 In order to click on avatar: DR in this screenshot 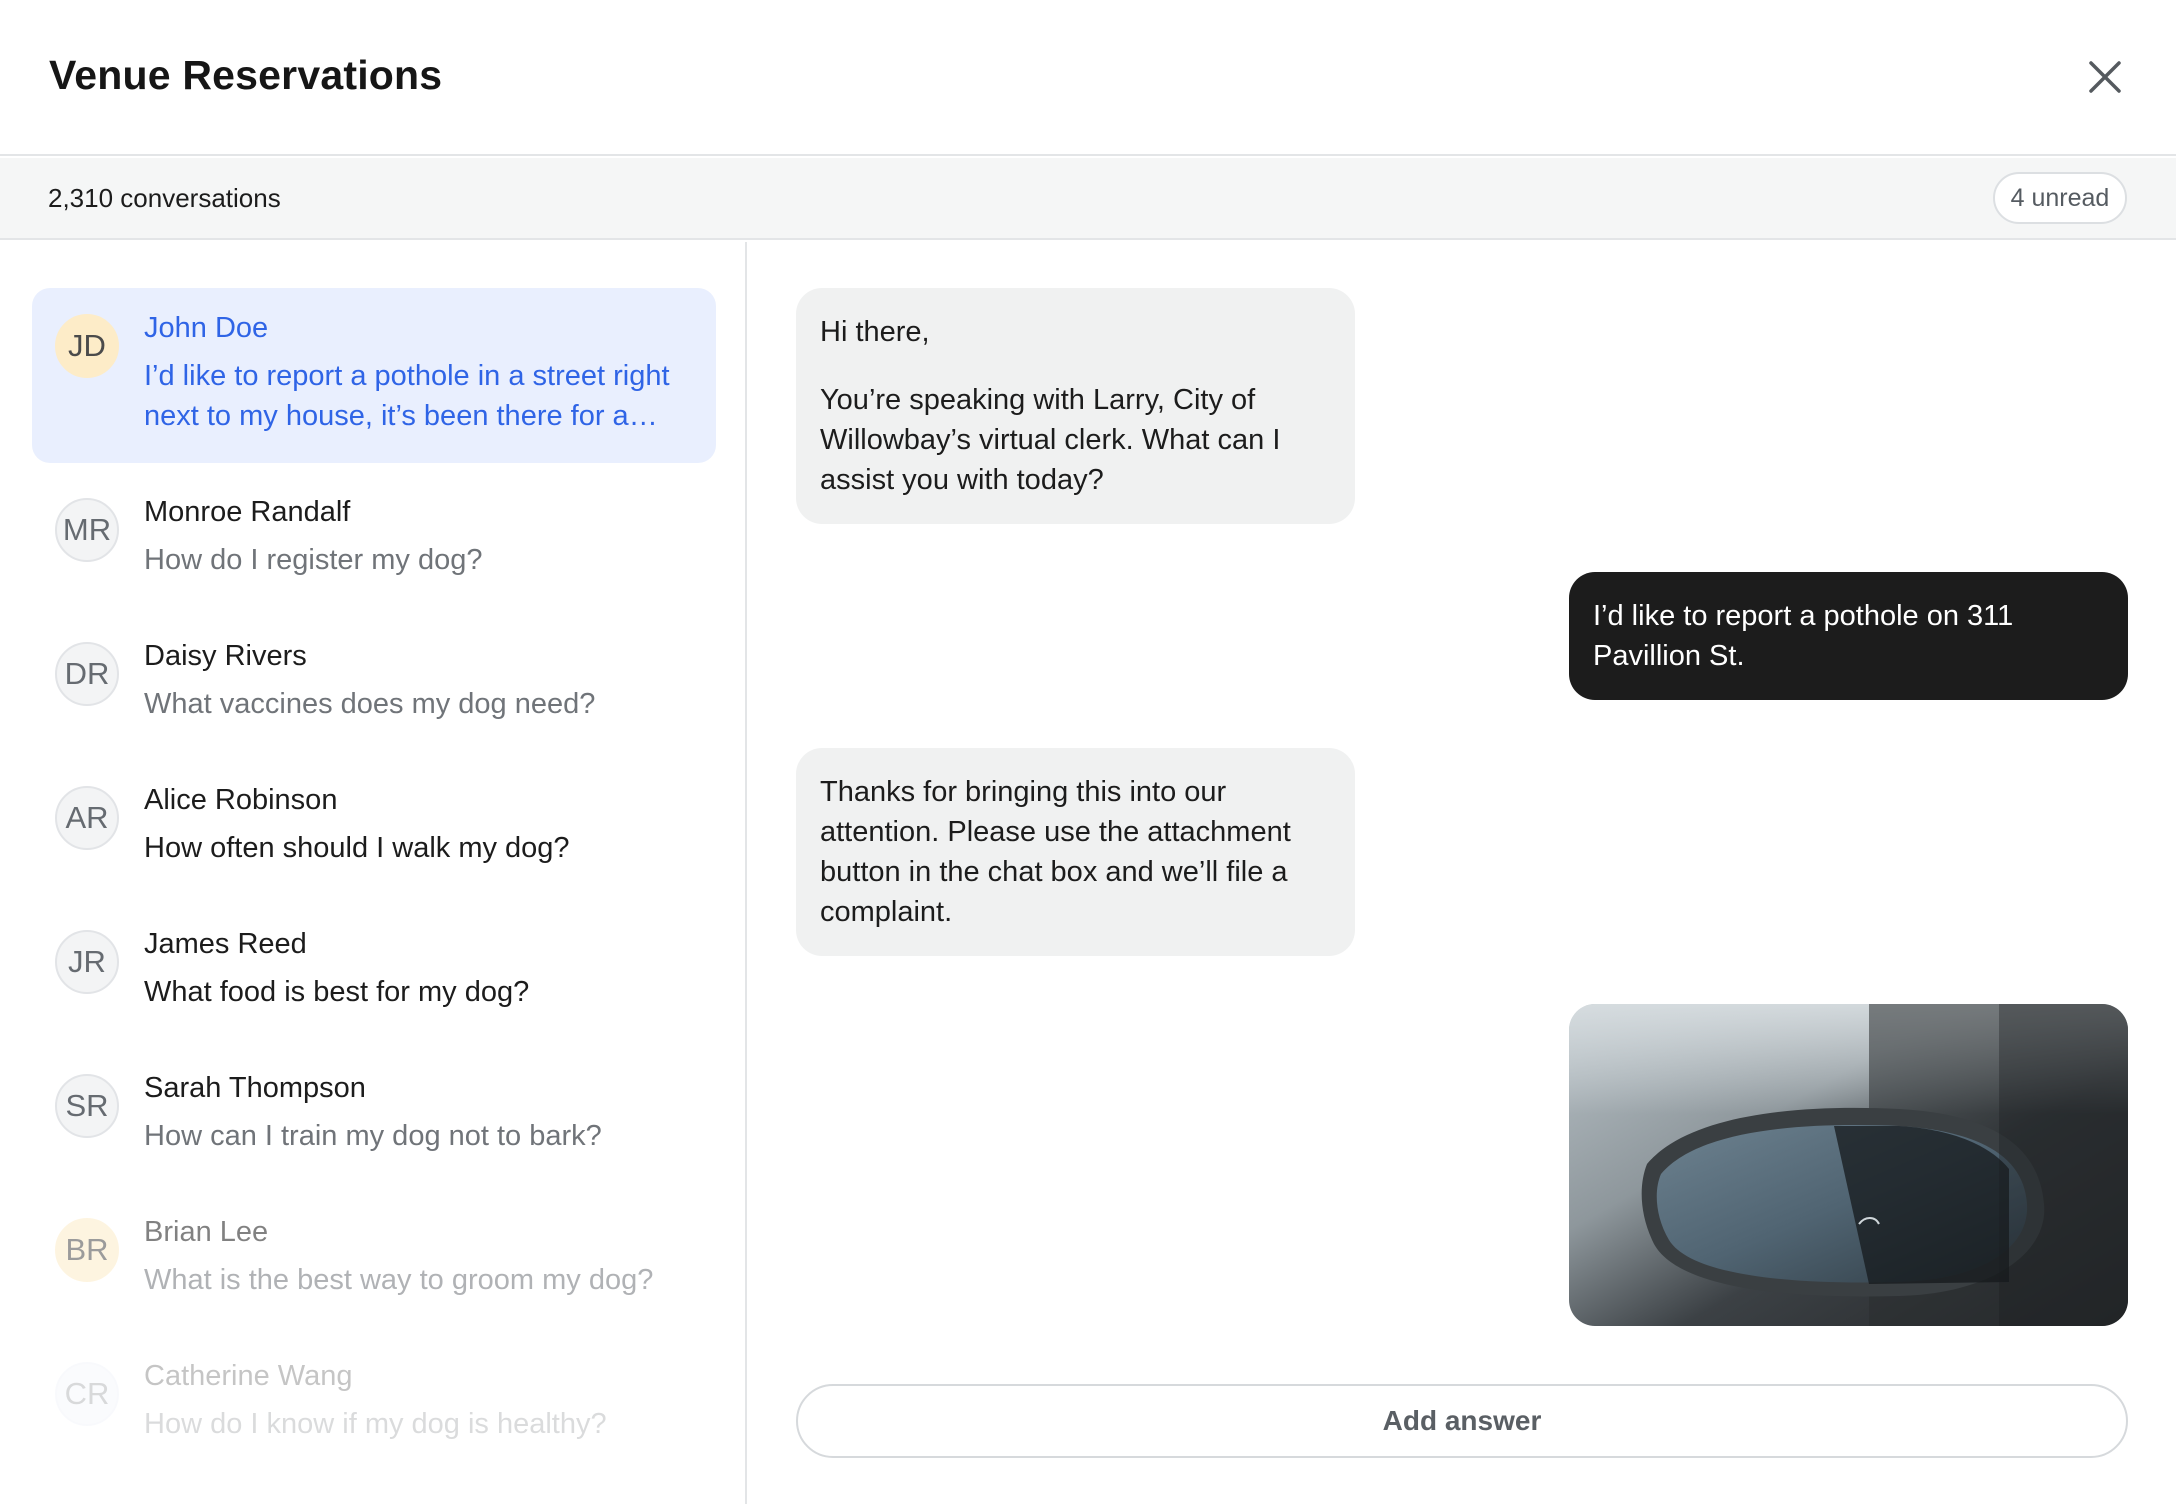, I will do `click(87, 674)`.